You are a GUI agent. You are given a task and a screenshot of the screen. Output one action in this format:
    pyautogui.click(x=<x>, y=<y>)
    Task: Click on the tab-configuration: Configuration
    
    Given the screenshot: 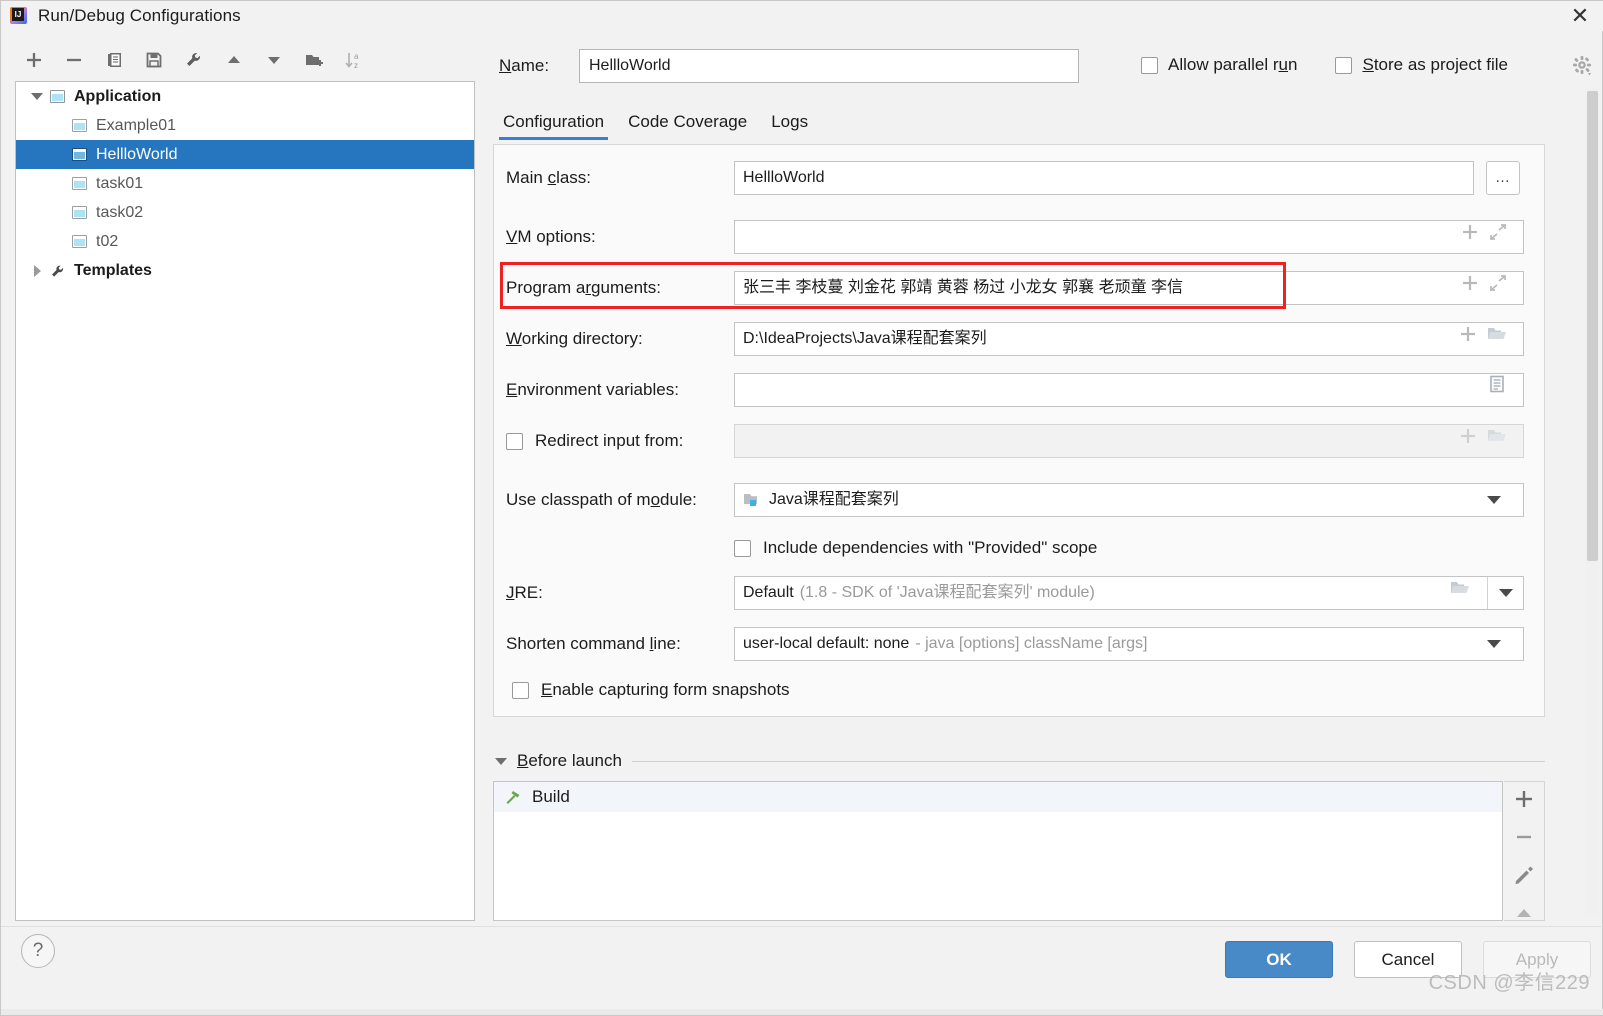 What is the action you would take?
    pyautogui.click(x=554, y=126)
    